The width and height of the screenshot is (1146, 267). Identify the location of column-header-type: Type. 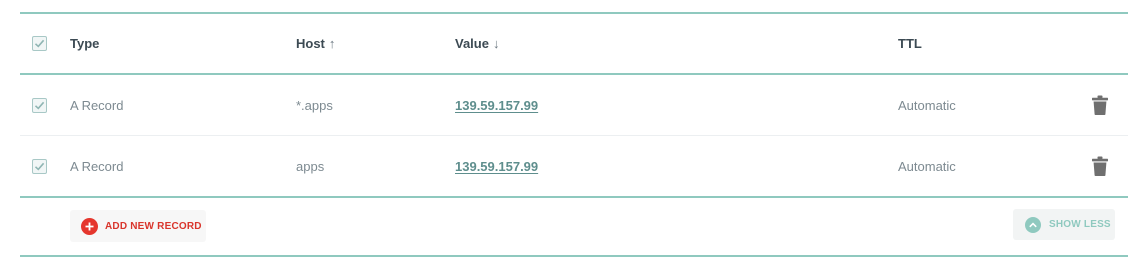
(84, 43).